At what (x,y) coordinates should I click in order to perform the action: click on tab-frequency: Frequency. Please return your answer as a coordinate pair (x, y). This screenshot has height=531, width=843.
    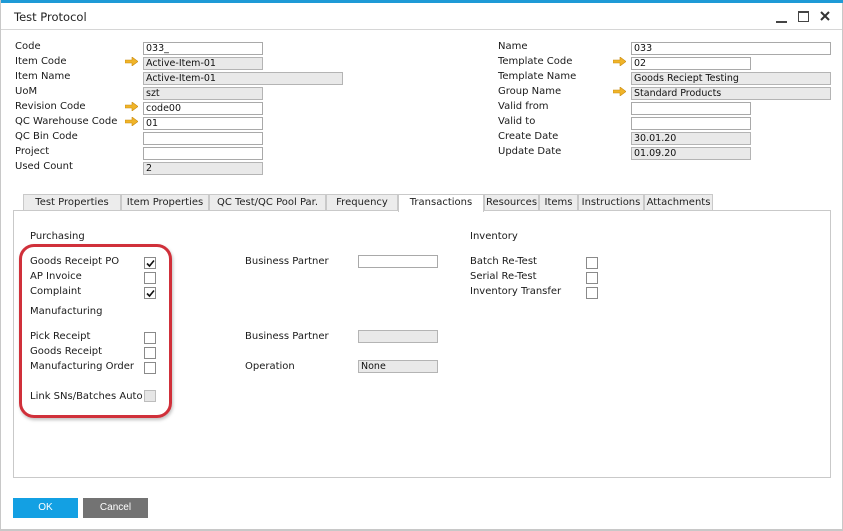
    Looking at the image, I should click on (362, 202).